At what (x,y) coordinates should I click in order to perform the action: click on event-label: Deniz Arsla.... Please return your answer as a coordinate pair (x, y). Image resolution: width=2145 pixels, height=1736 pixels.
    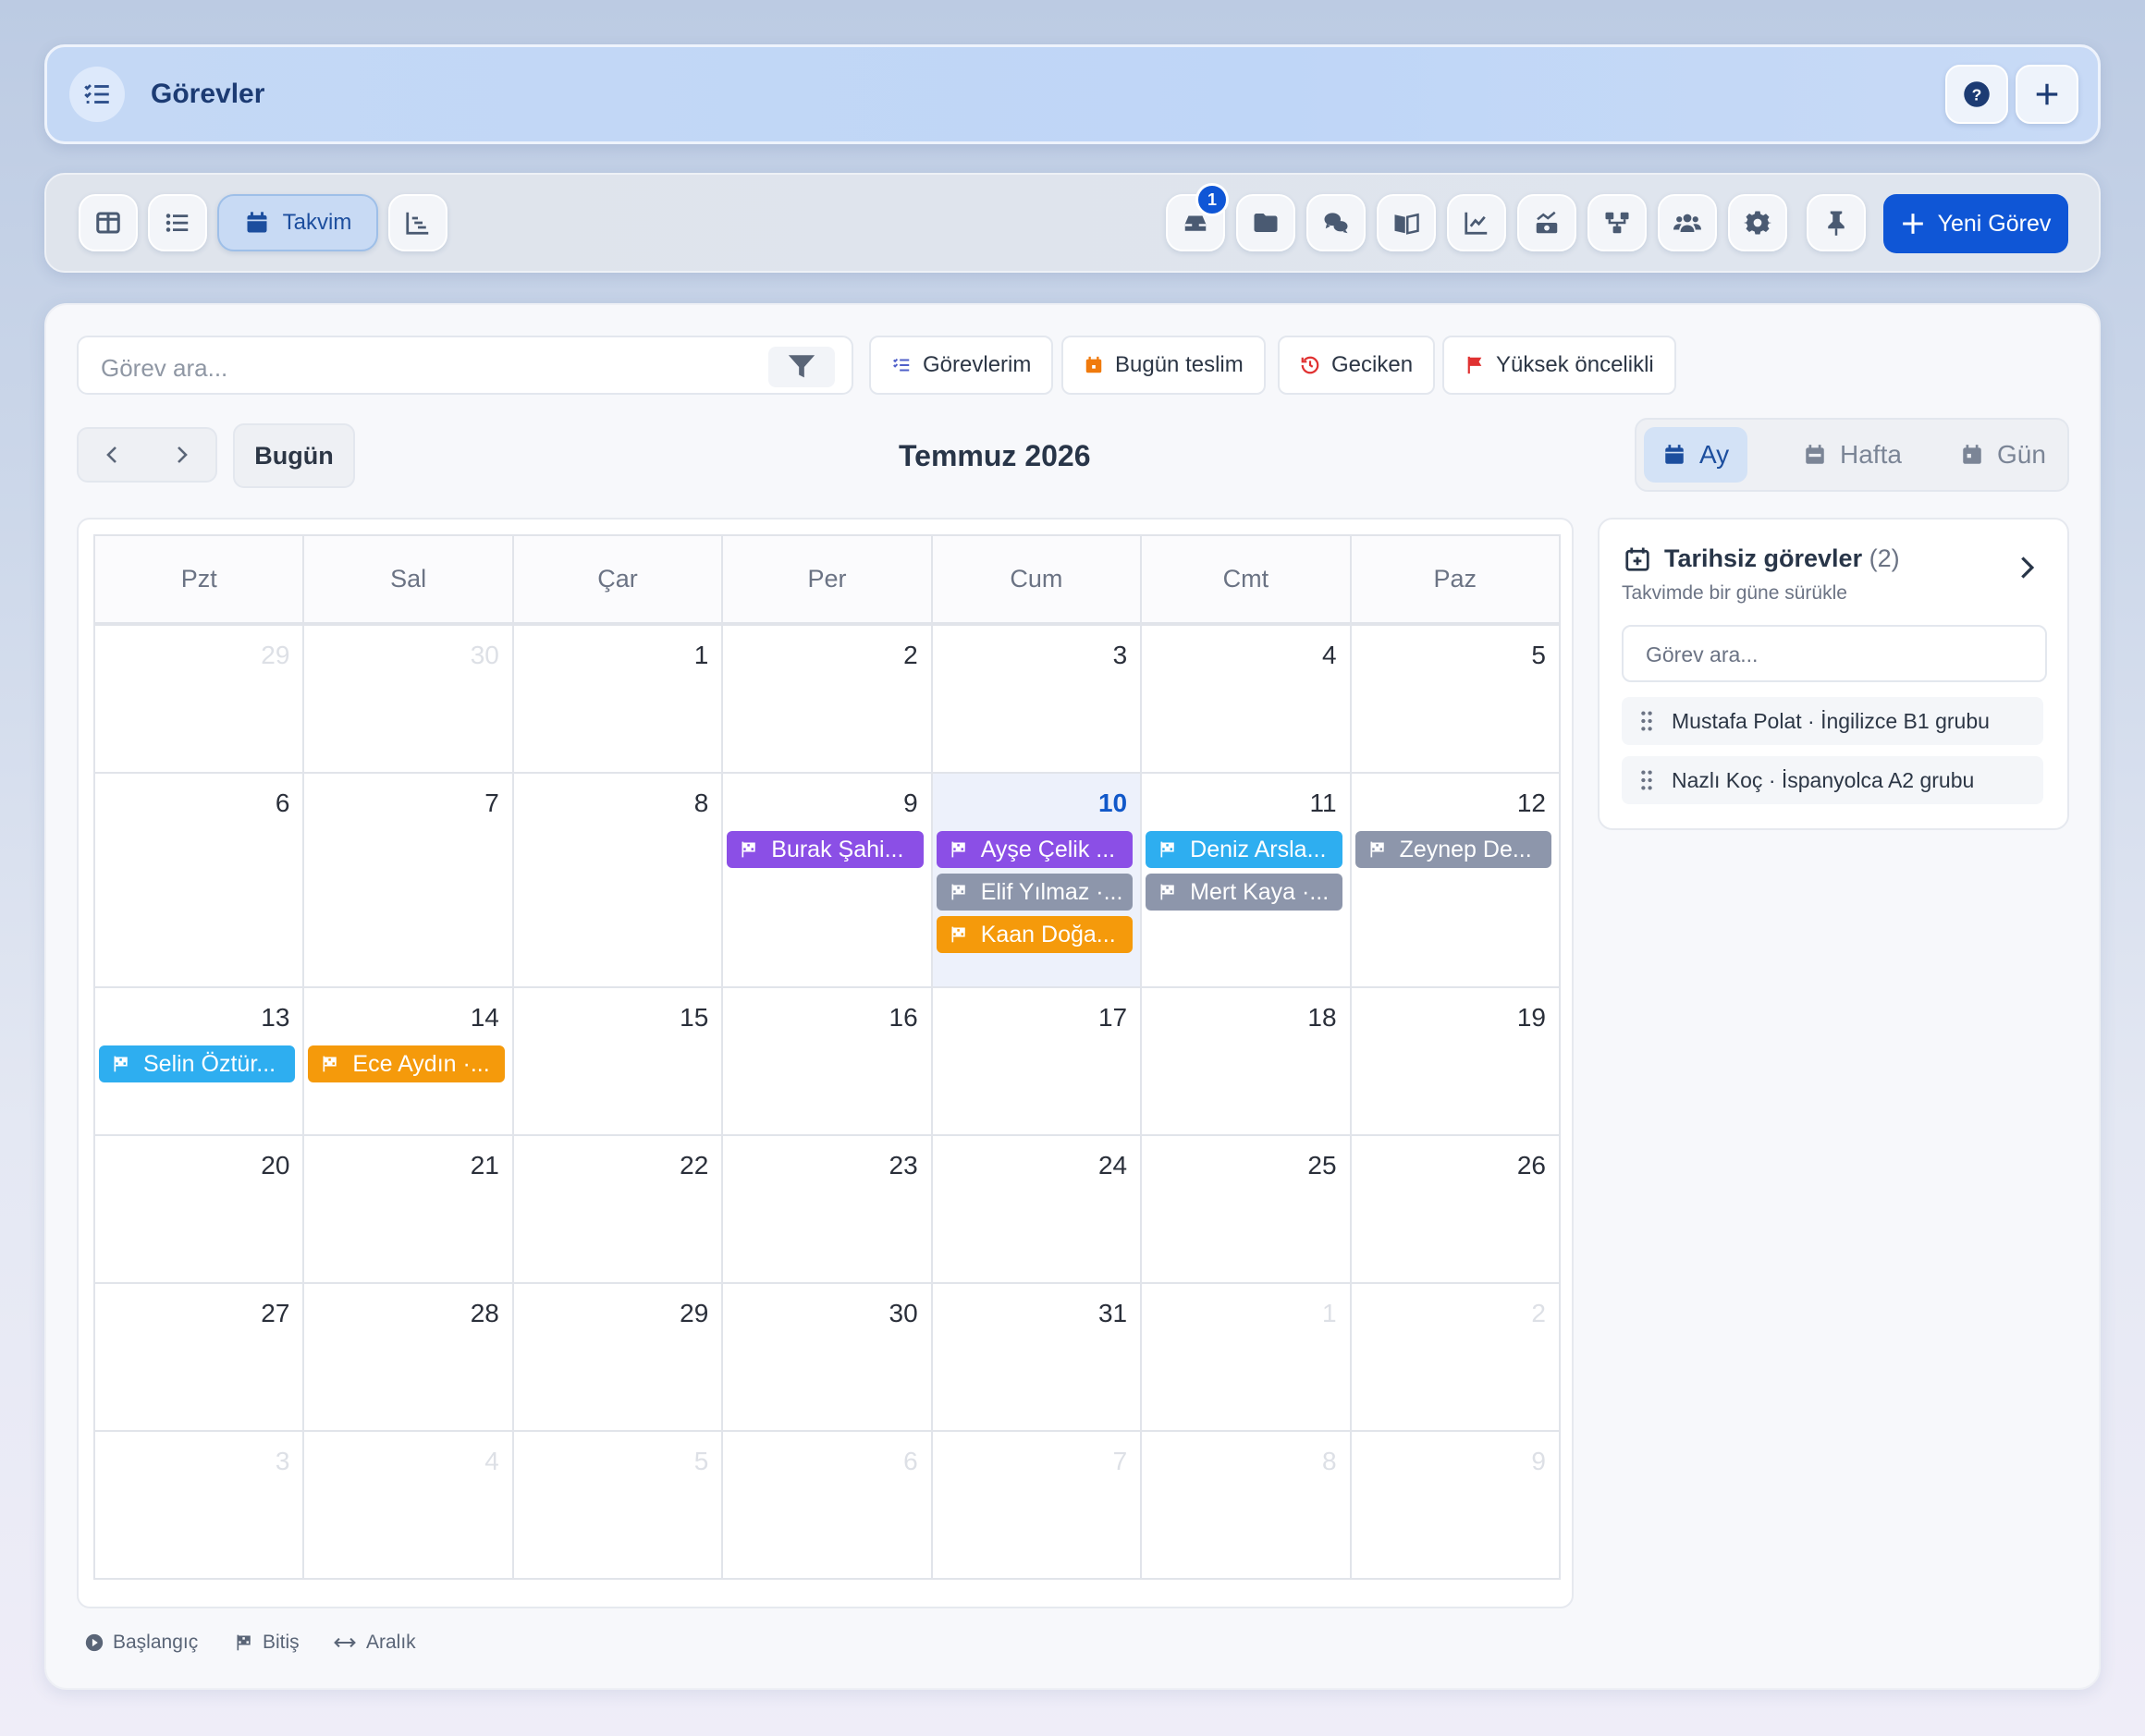
    Looking at the image, I should click on (1258, 849).